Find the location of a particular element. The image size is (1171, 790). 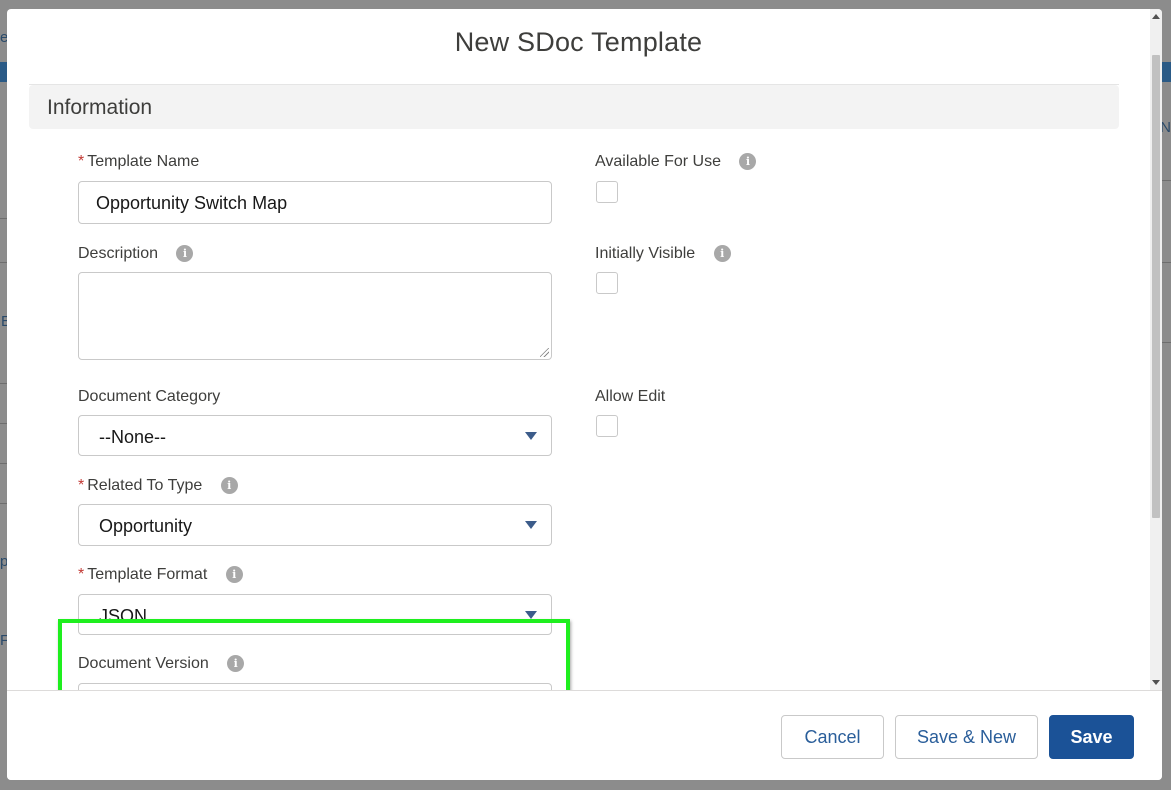

modal-header: New SDoc Template is located at coordinates (578, 46).